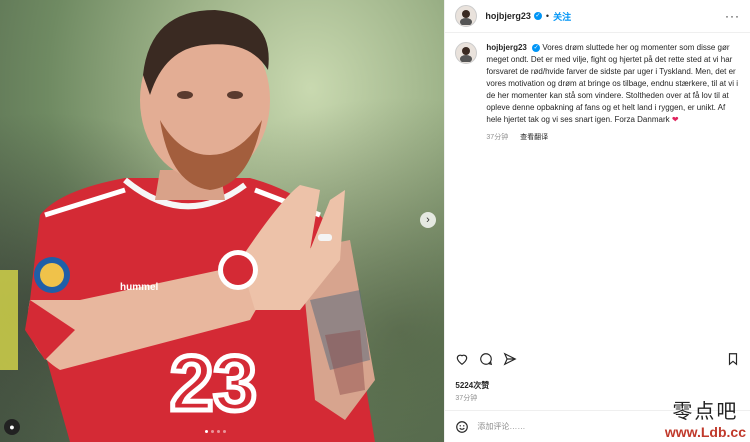 This screenshot has height=442, width=750. I want to click on carousel-dots, so click(215, 431).